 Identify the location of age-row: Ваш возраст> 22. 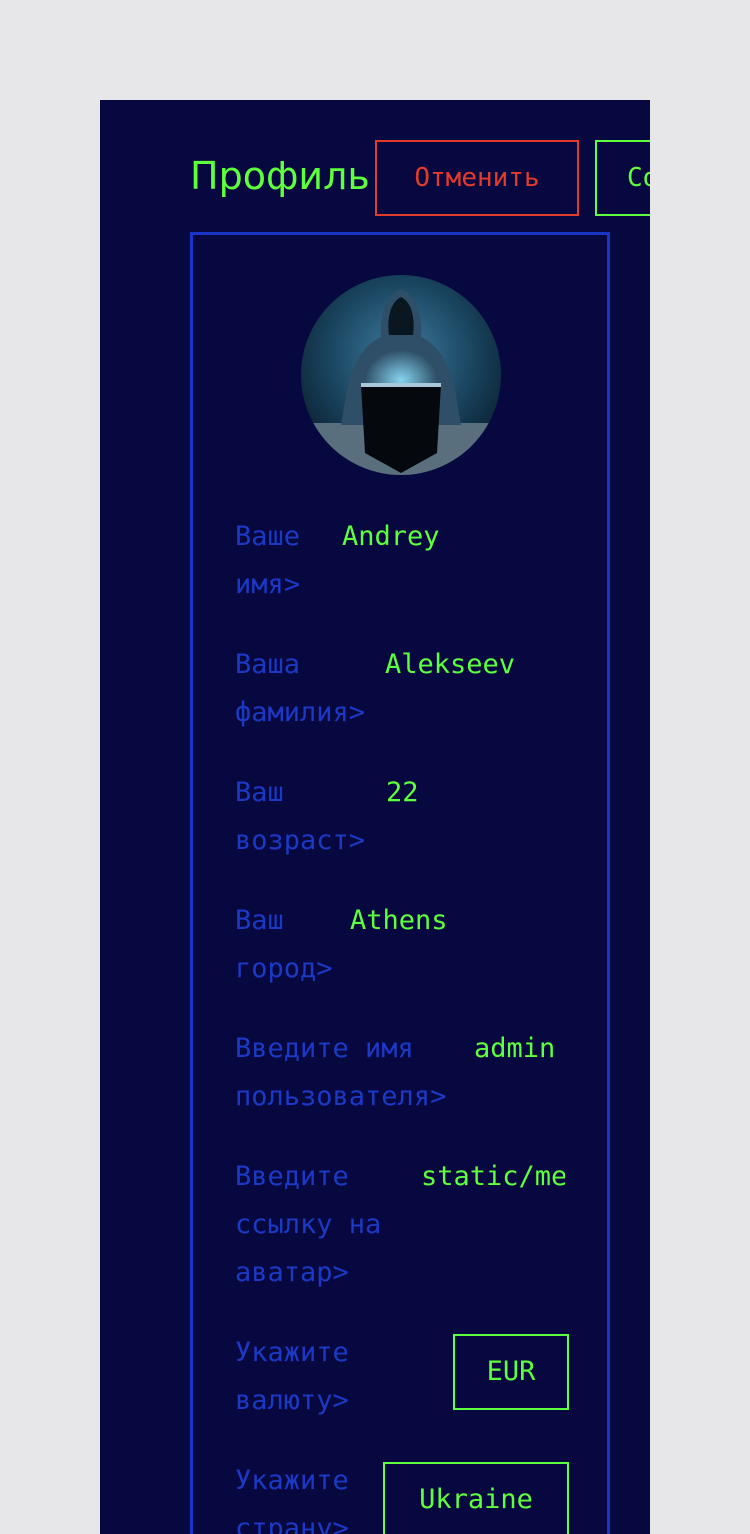
(402, 817).